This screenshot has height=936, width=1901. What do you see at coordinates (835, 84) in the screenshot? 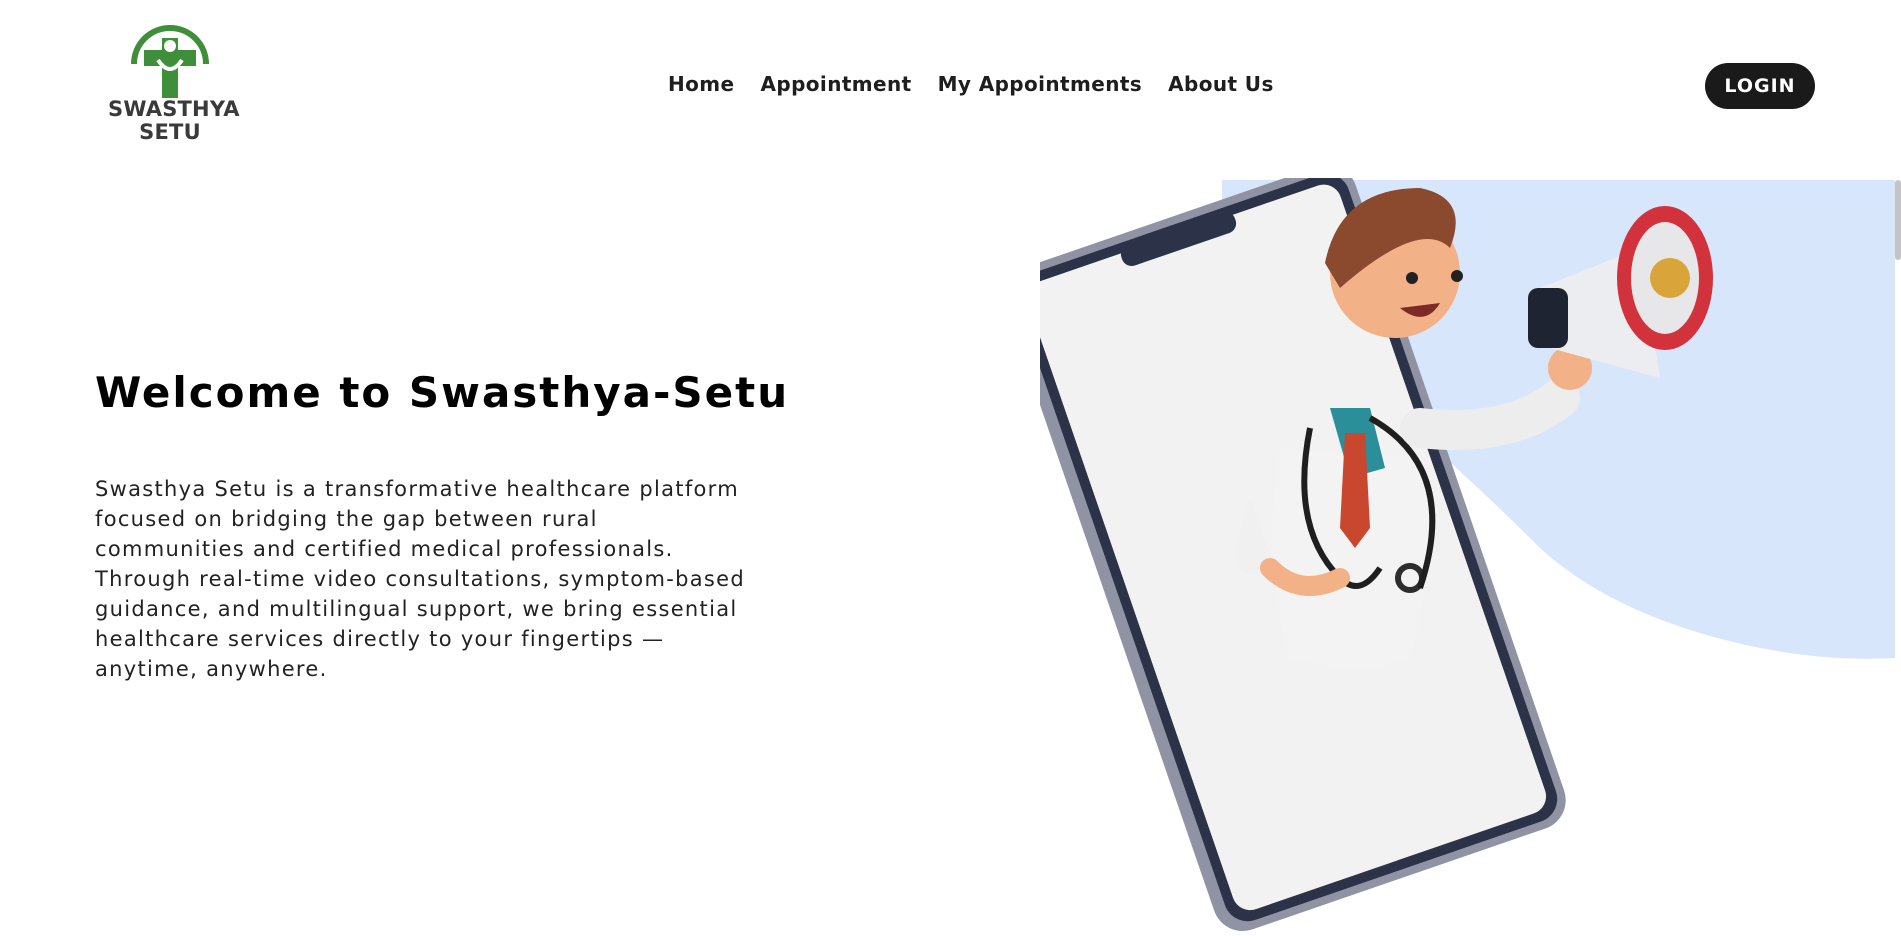
I see `nav-appointment: Appointment` at bounding box center [835, 84].